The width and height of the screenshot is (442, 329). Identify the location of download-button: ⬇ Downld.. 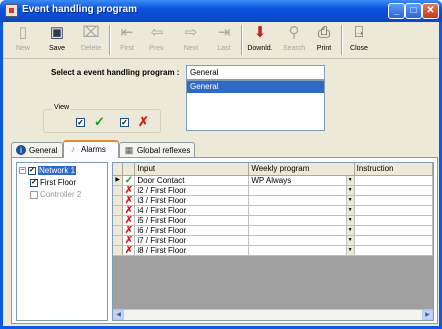
(260, 40).